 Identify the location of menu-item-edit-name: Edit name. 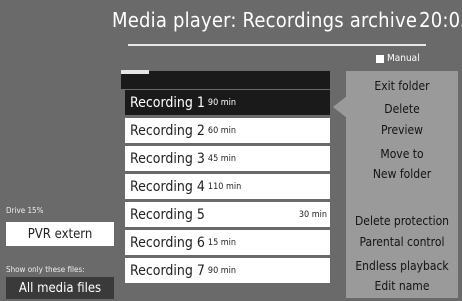
(402, 286).